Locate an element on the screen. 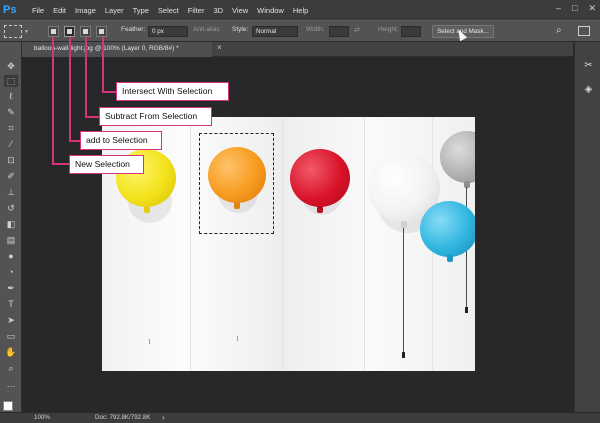  callout-new-selection: New Selection is located at coordinates (106, 164).